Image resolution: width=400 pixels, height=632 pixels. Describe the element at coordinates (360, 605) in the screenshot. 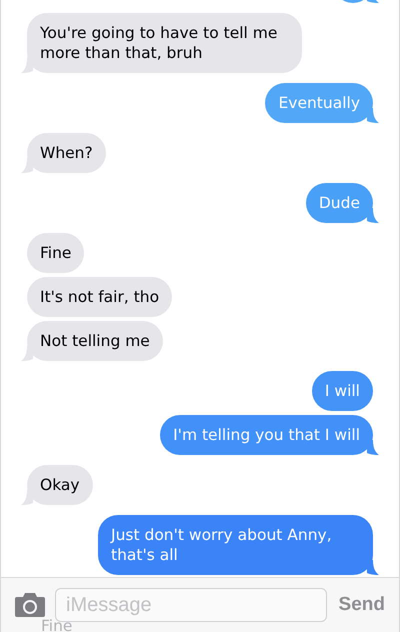

I see `send-button: Send` at that location.